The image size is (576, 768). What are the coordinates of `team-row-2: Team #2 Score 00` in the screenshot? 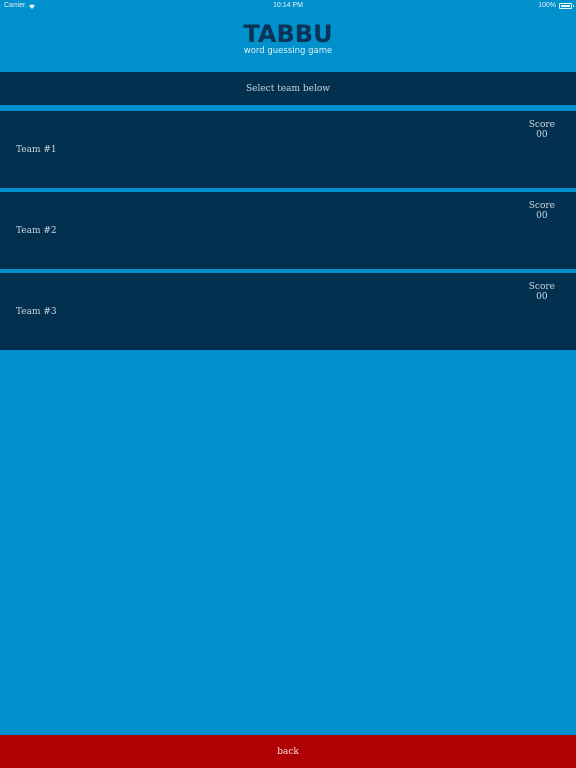 It's located at (288, 230).